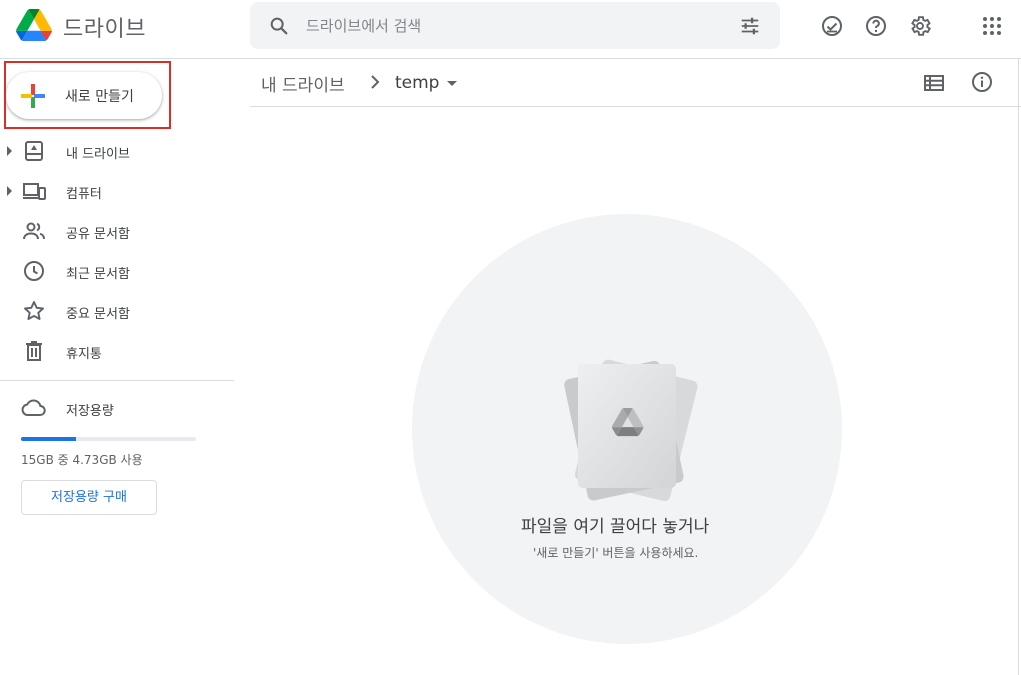 The width and height of the screenshot is (1021, 675). What do you see at coordinates (506, 26) in the screenshot?
I see `search-input` at bounding box center [506, 26].